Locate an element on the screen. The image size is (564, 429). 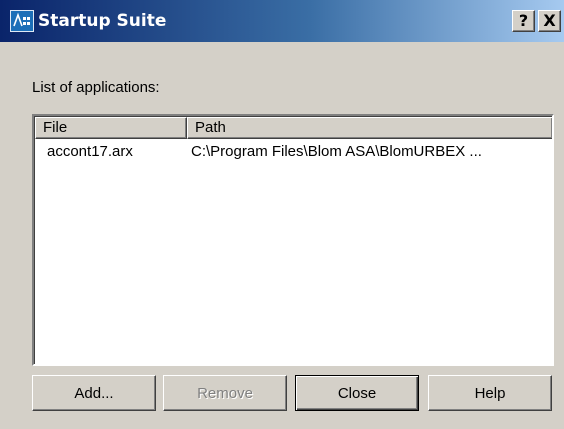
list-header: File Path is located at coordinates (293, 128).